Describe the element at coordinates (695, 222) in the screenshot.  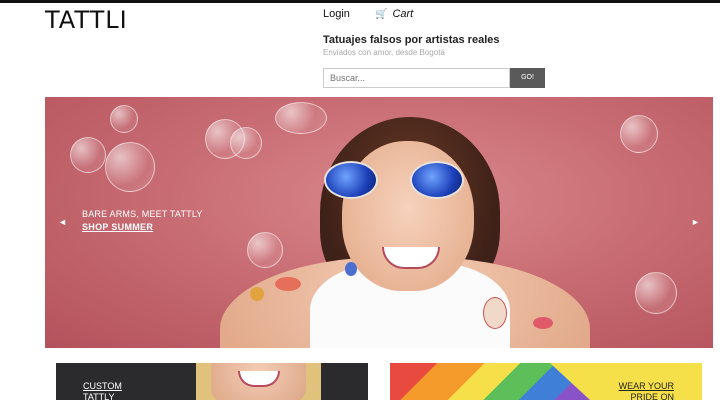
I see `carousel-next-arrow: ►` at that location.